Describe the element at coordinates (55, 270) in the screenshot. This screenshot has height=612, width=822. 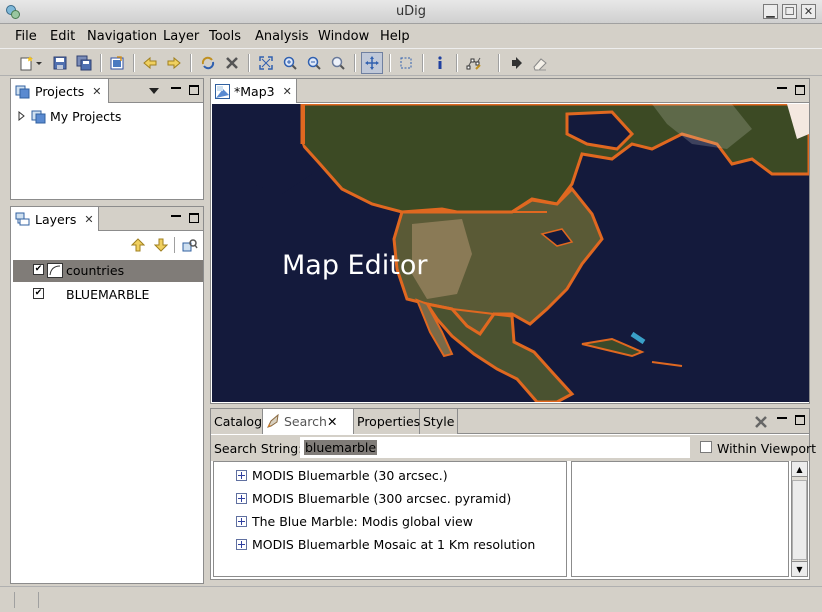
I see `polygon-layer-icon` at that location.